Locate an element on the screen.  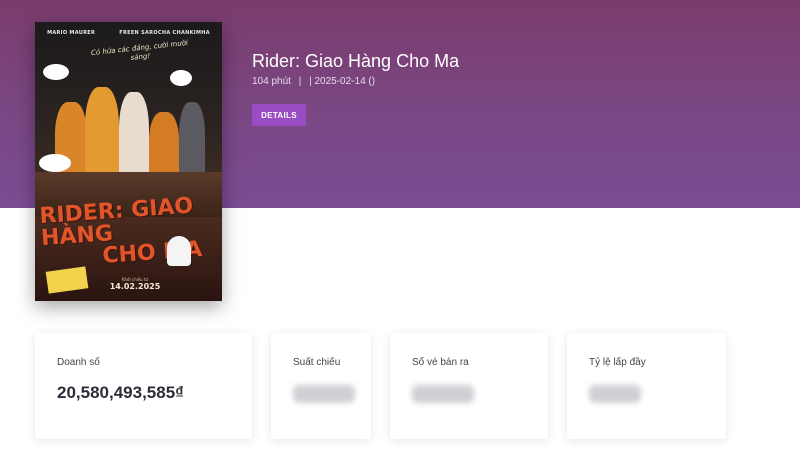
stat-card-tickets-sold: Số vé bán ra is located at coordinates (469, 386).